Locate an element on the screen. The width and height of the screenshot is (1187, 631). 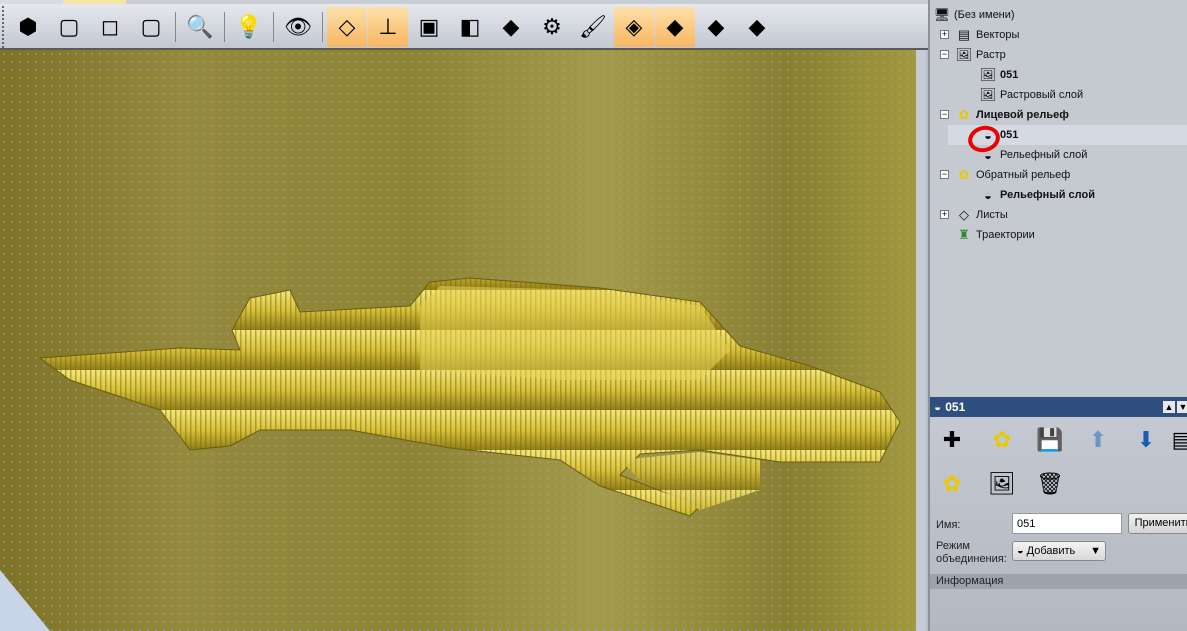
tree-item-raster-layer: 🖼 Растровый слой is located at coordinates (1031, 95).